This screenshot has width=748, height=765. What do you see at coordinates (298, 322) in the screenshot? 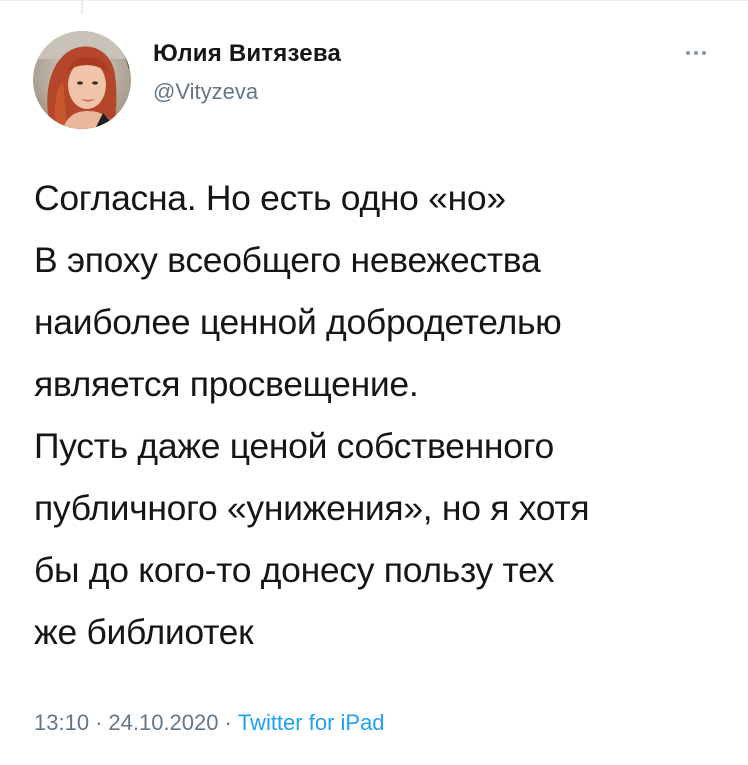
I see `tweet-text-line: наиболее ценной добродетелью` at bounding box center [298, 322].